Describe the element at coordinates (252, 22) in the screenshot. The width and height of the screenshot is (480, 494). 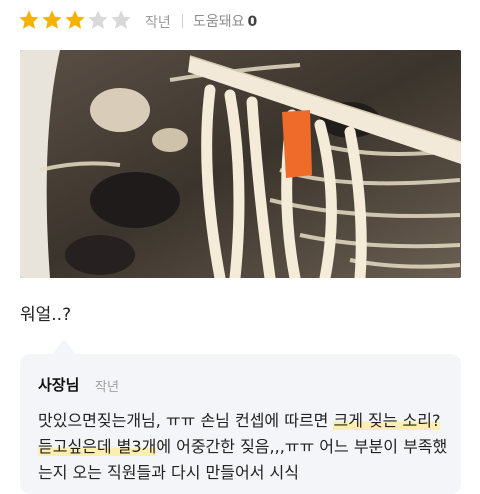
I see `helpful-count: 0` at that location.